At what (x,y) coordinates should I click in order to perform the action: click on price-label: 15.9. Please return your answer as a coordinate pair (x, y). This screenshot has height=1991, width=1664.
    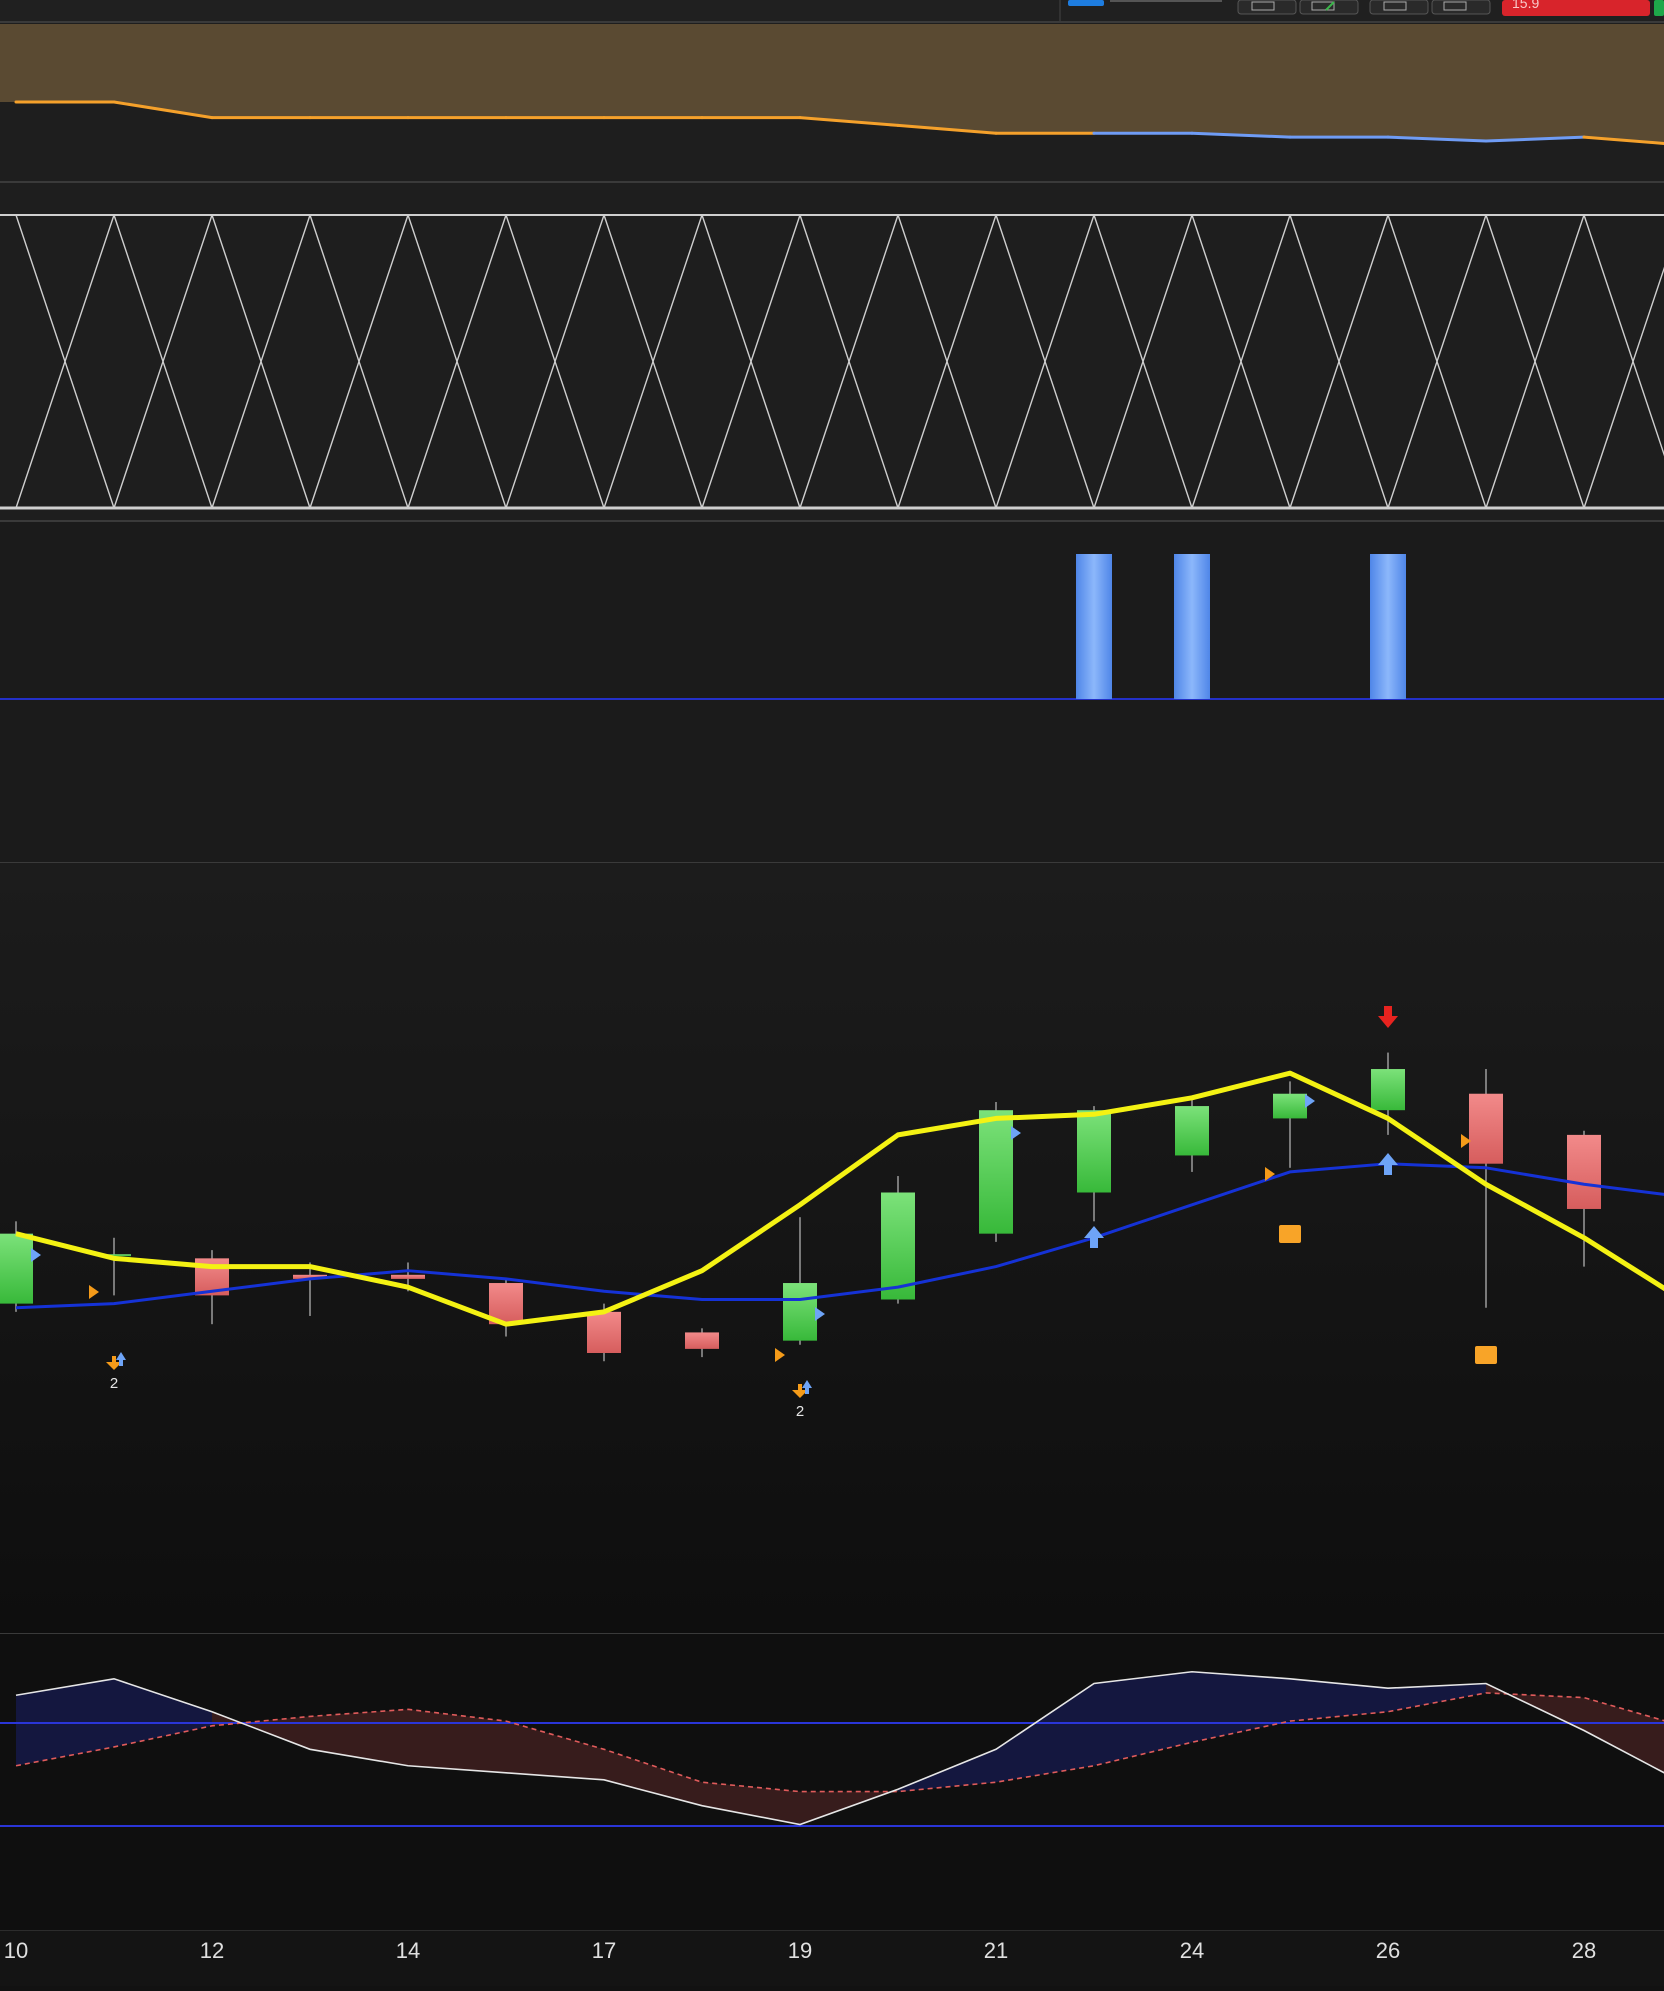
    Looking at the image, I should click on (1525, 5).